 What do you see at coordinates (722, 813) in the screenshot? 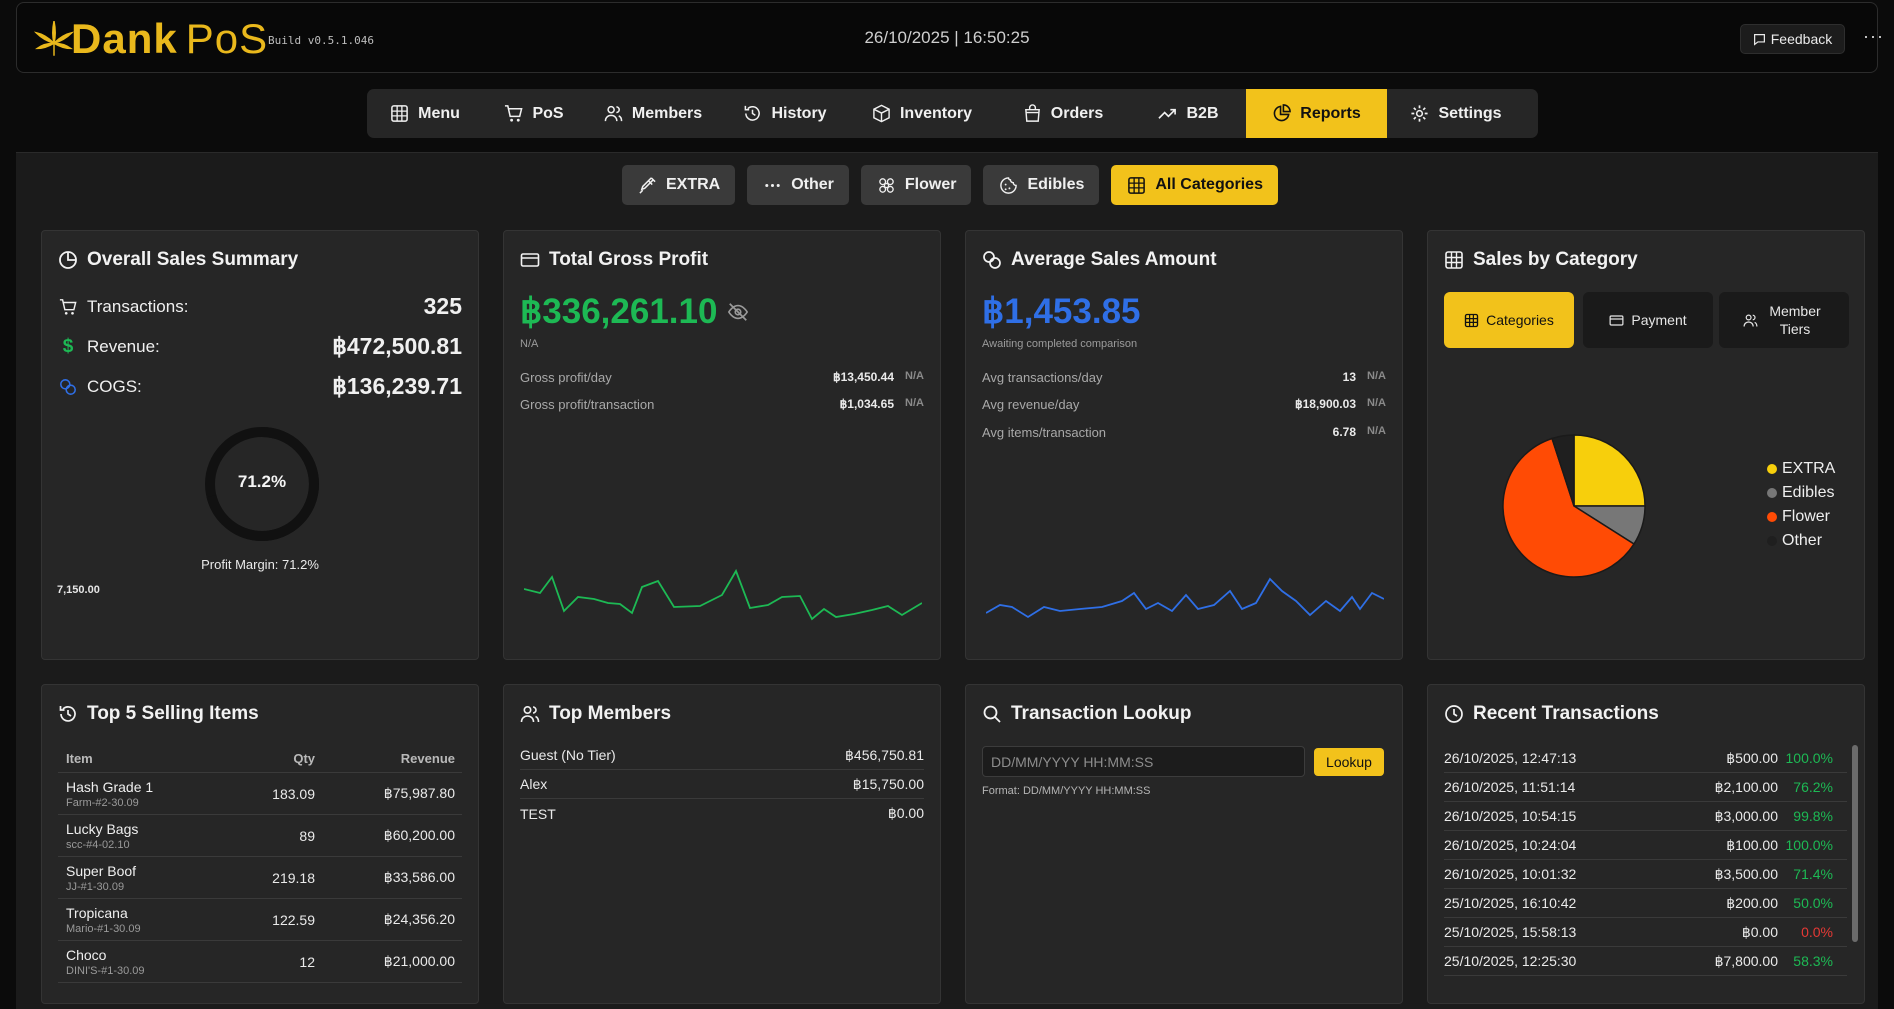
I see `member-row: TEST ฿0.00` at bounding box center [722, 813].